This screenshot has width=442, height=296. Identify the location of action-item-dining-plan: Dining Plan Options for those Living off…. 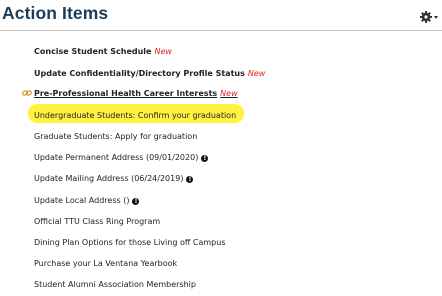
(130, 242).